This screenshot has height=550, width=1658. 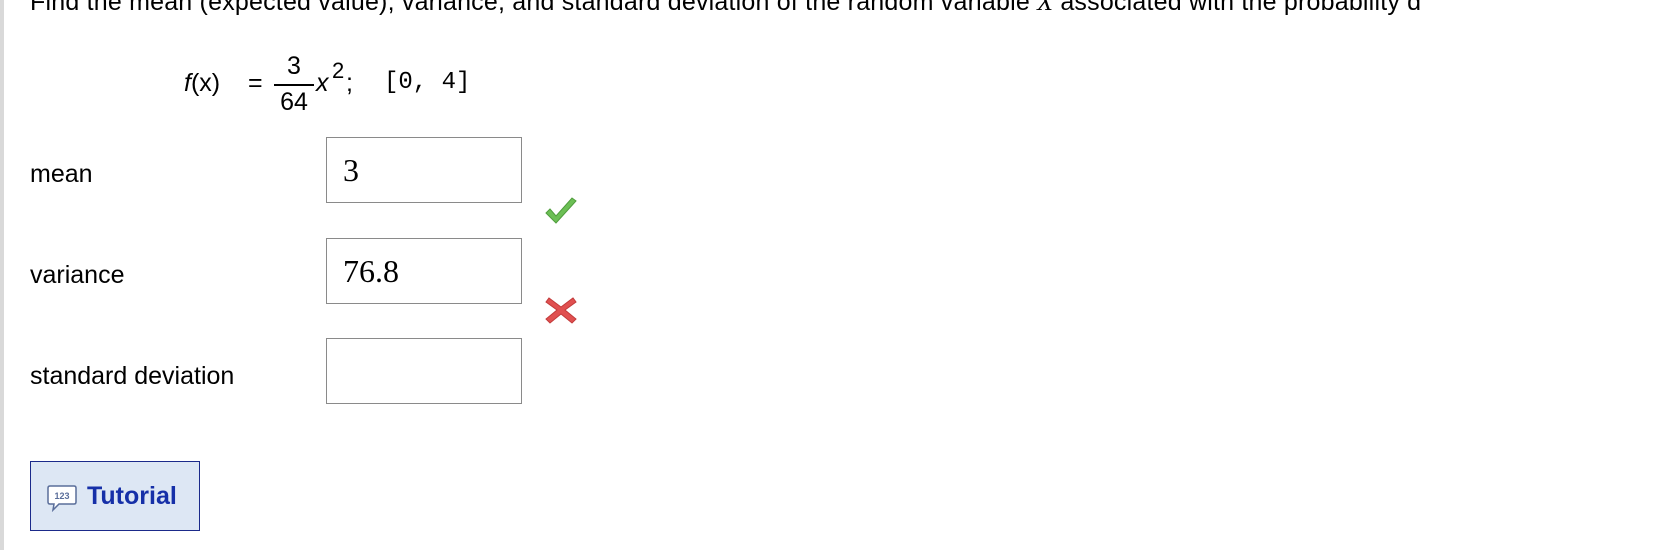 What do you see at coordinates (424, 371) in the screenshot?
I see `standard-deviation-input` at bounding box center [424, 371].